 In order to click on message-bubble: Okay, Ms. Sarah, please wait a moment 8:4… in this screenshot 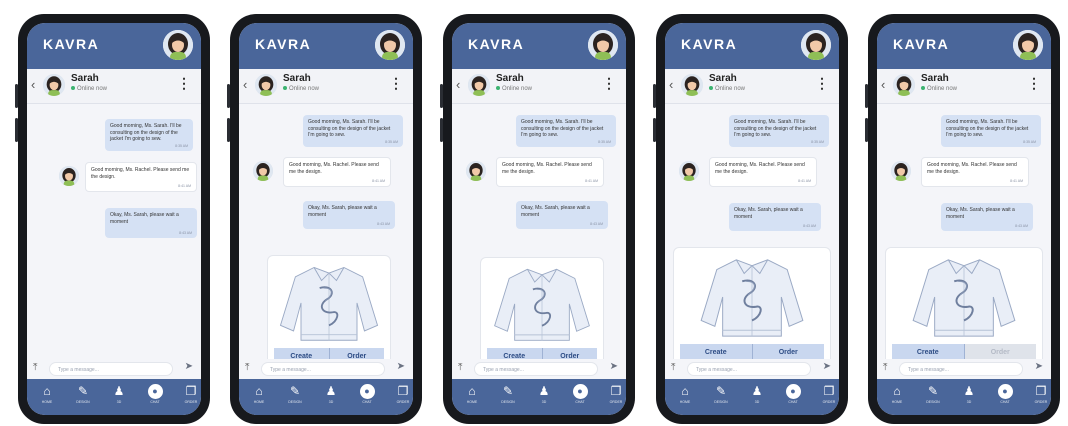, I will do `click(349, 215)`.